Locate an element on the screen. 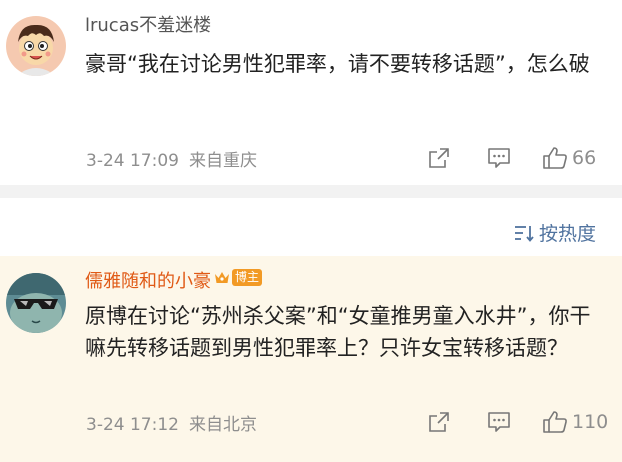  blogger-badge: 博主 is located at coordinates (238, 278).